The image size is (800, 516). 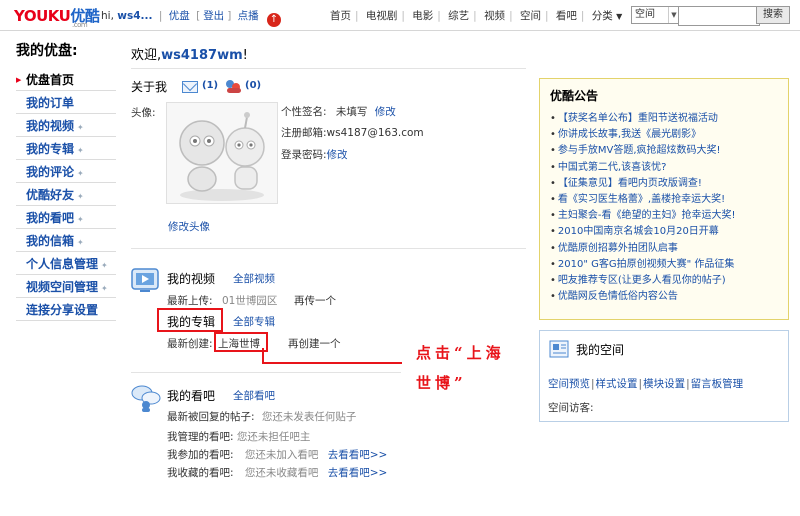 I want to click on sidebar-item-home: 优盘首页, so click(x=66, y=80).